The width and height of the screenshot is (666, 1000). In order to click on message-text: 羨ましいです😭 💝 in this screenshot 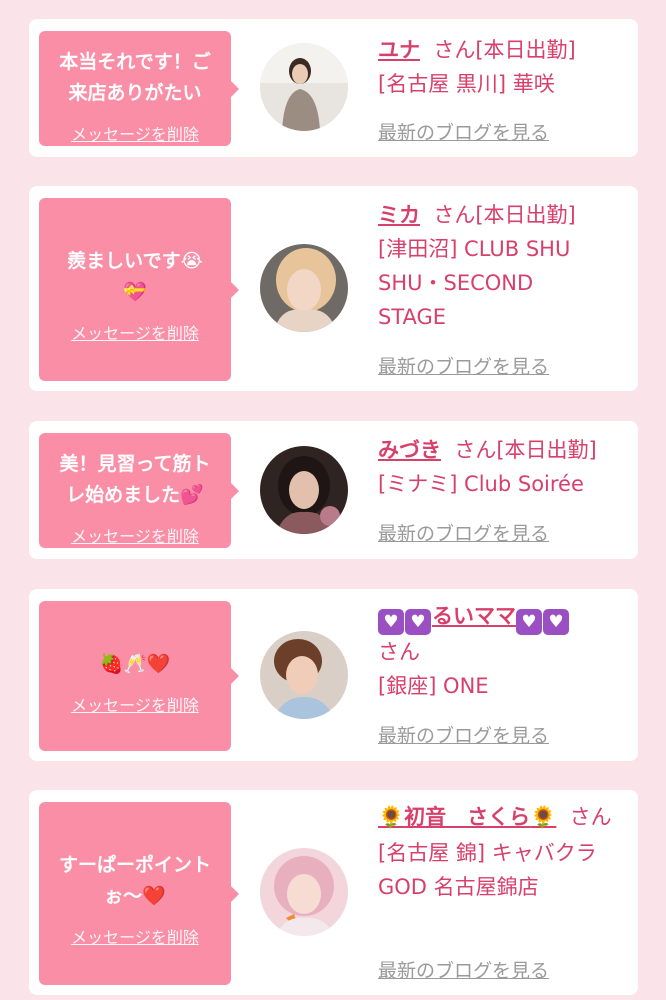, I will do `click(135, 276)`.